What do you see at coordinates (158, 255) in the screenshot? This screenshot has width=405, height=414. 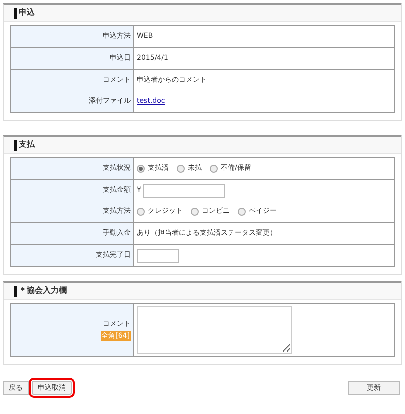 I see `date-field` at bounding box center [158, 255].